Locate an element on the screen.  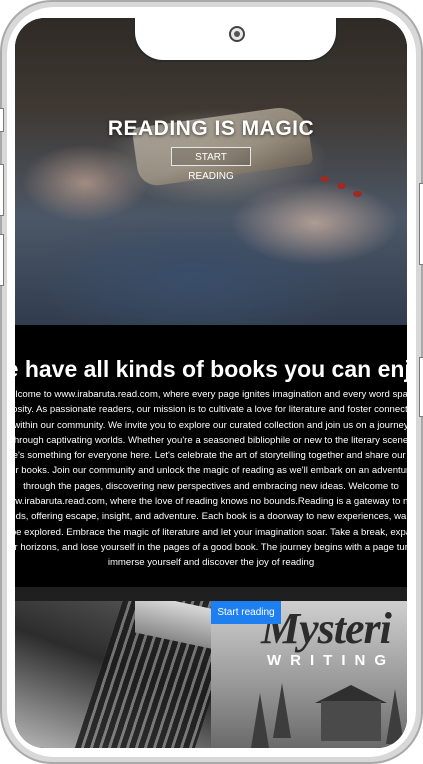
about-heading: We have all kinds of books you can enjoy is located at coordinates (211, 369).